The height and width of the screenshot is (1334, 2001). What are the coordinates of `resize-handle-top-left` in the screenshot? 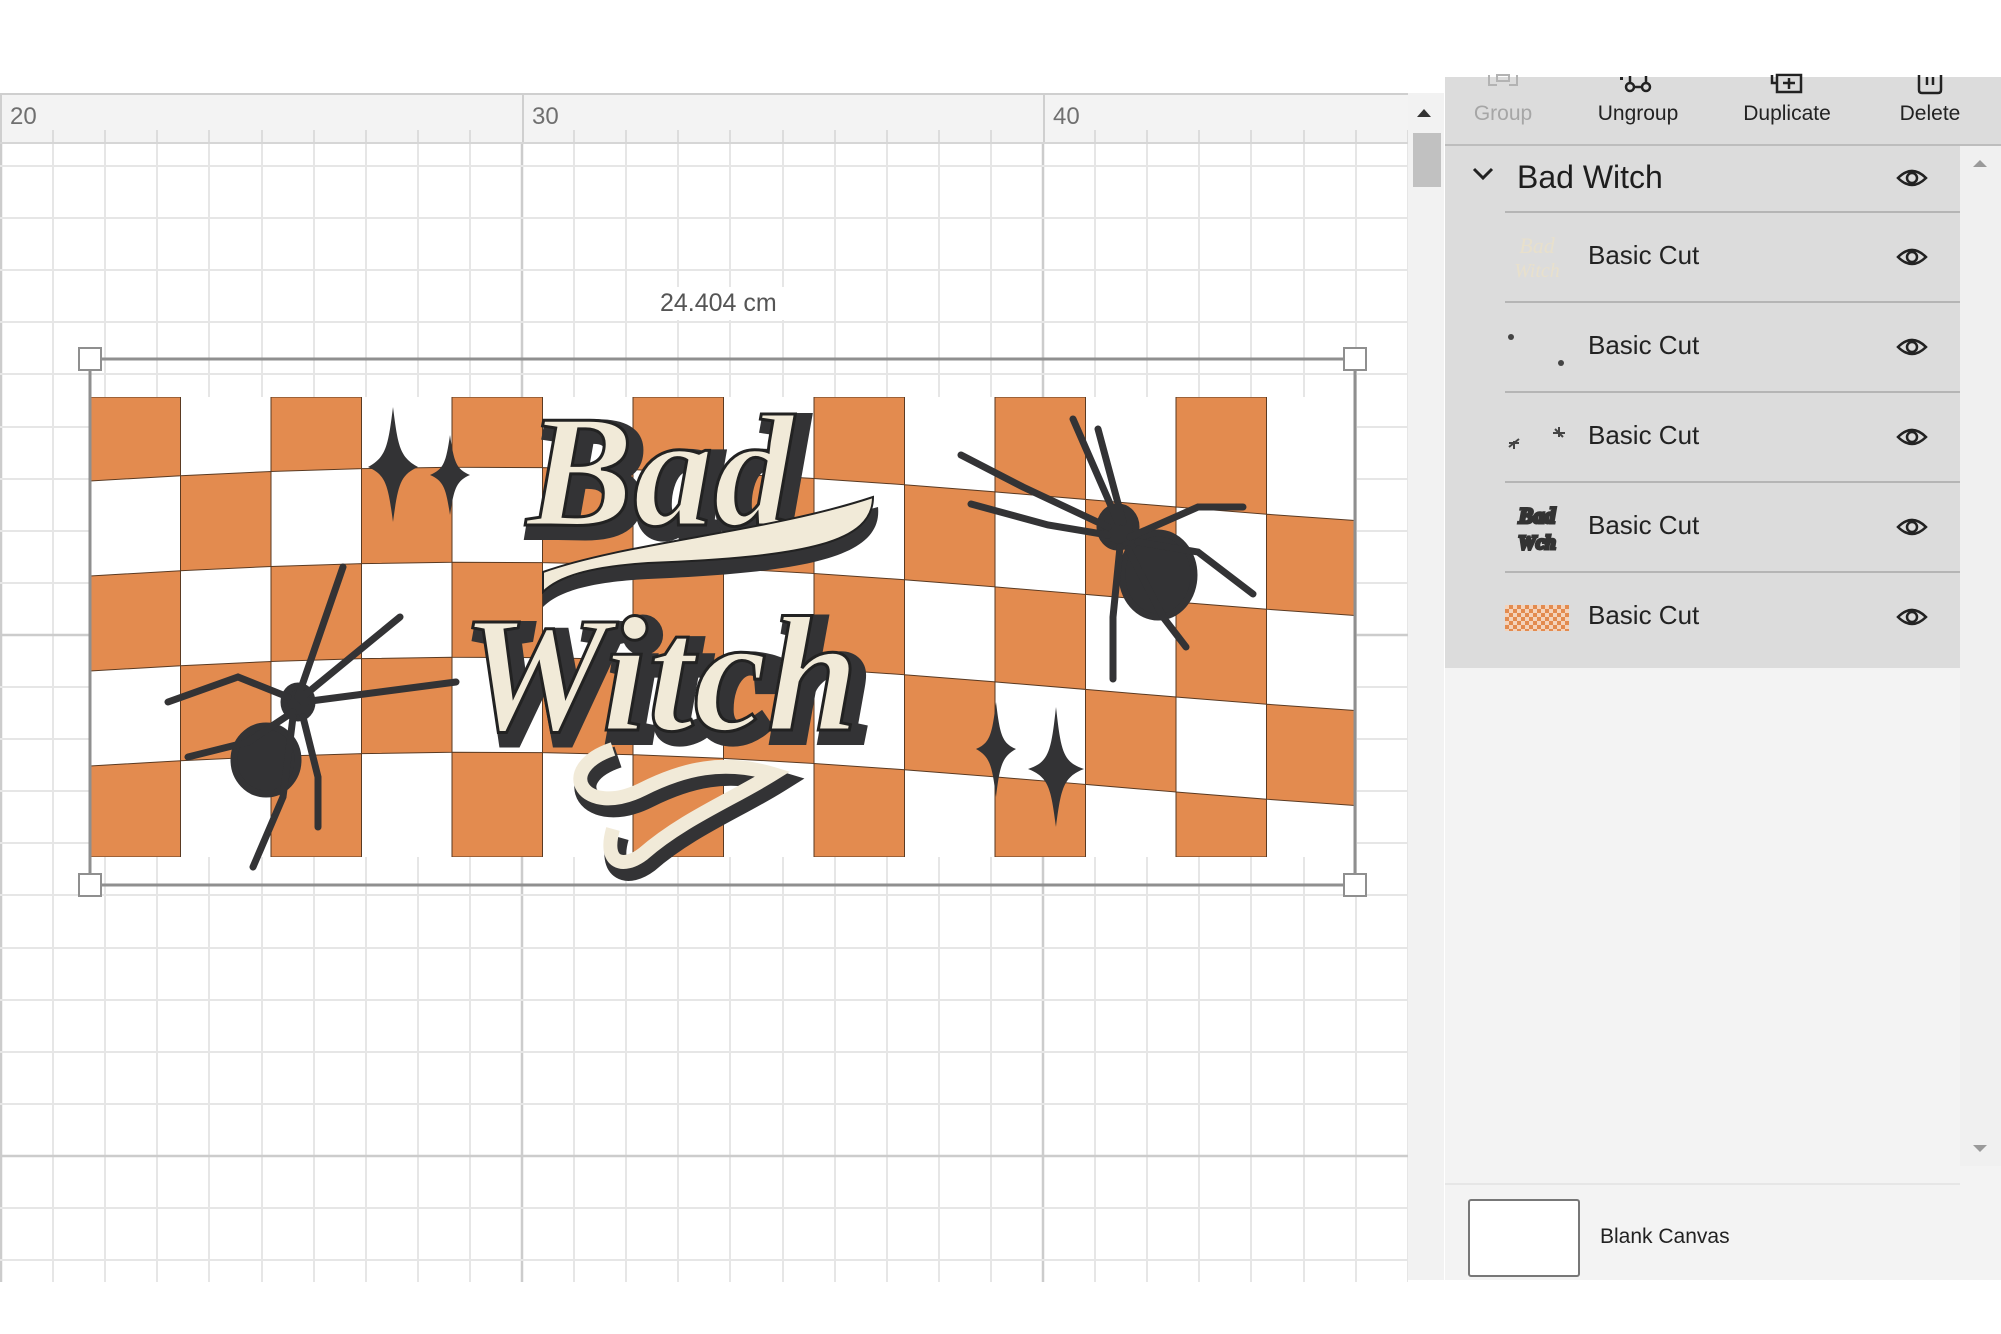 It's located at (90, 359).